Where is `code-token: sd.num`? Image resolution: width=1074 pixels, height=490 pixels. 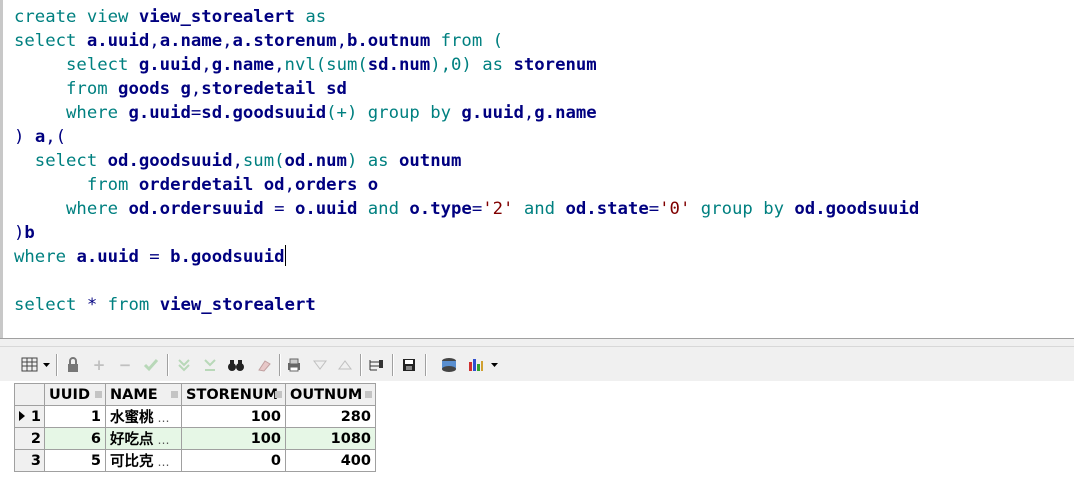
code-token: sd.num is located at coordinates (399, 65).